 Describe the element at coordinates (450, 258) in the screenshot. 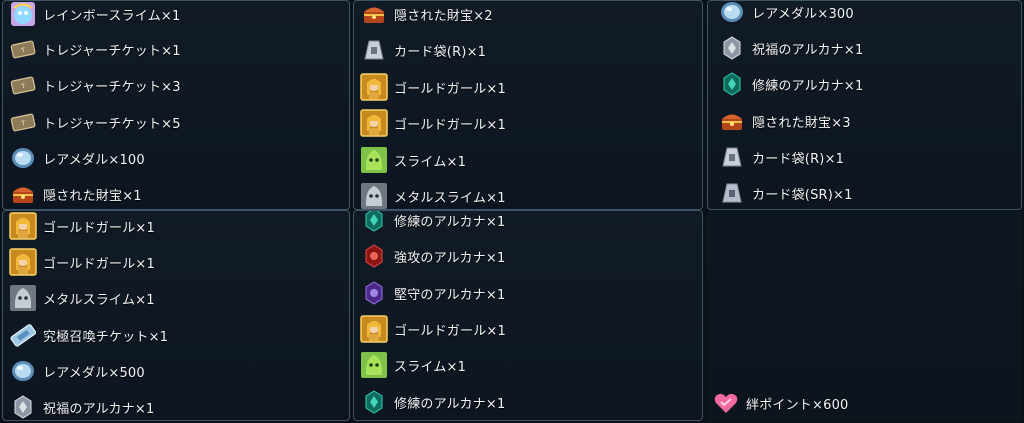

I see `reward-label: 強攻のアルカナ×1` at that location.